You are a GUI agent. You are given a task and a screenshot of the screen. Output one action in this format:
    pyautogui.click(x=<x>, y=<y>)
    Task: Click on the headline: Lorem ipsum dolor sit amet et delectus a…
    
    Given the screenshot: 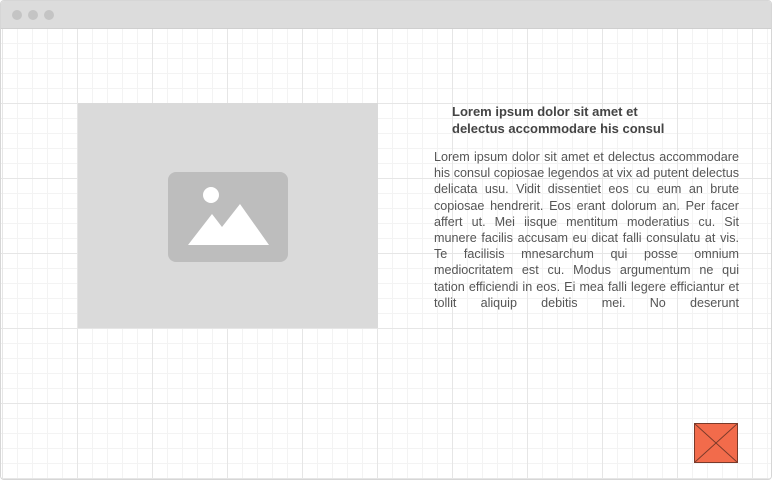 What is the action you would take?
    pyautogui.click(x=582, y=120)
    